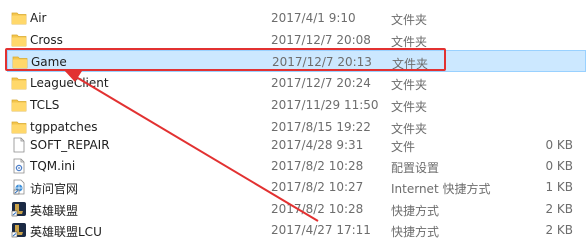  I want to click on file-size: 1 KB, so click(559, 187).